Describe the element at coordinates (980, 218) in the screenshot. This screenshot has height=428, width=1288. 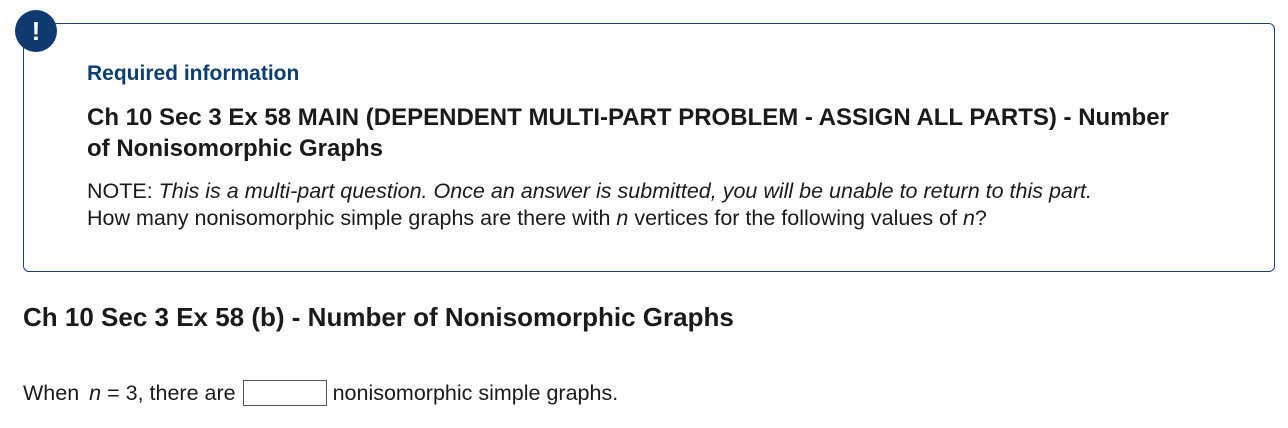
I see `question-post: ?` at that location.